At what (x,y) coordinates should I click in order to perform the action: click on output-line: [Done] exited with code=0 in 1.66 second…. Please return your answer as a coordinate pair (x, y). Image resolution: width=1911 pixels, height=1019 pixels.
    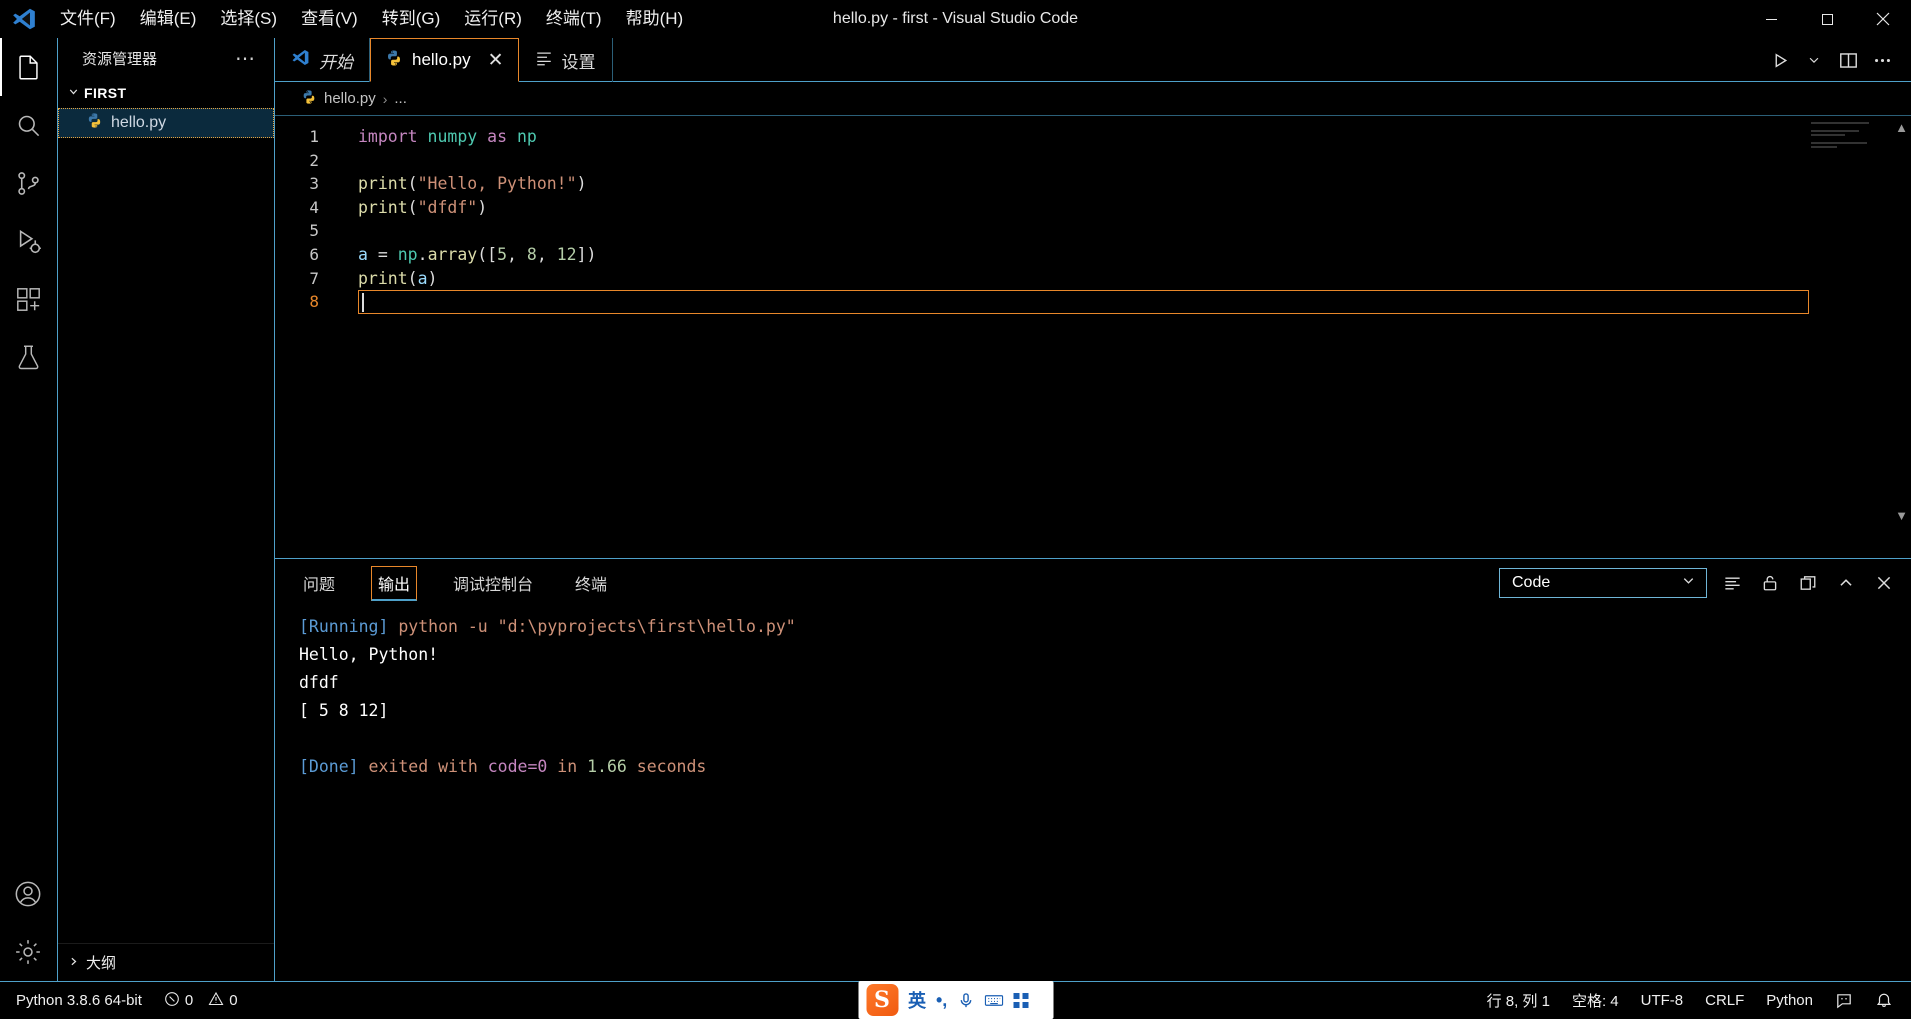
    Looking at the image, I should click on (1105, 767).